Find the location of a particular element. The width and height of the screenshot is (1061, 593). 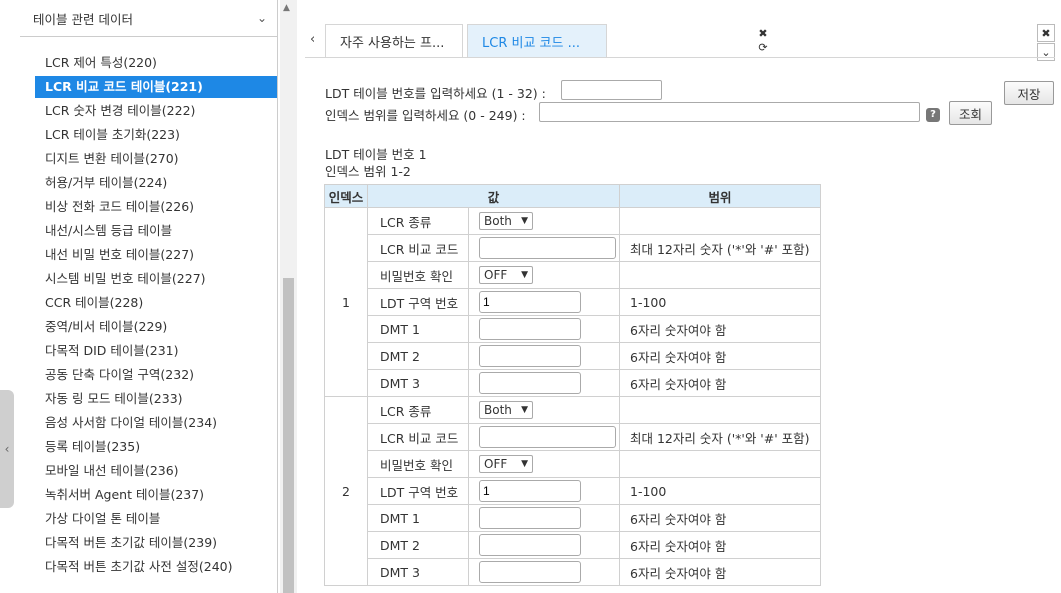

window-menu-chevron-icon: ⌄ is located at coordinates (1046, 52).